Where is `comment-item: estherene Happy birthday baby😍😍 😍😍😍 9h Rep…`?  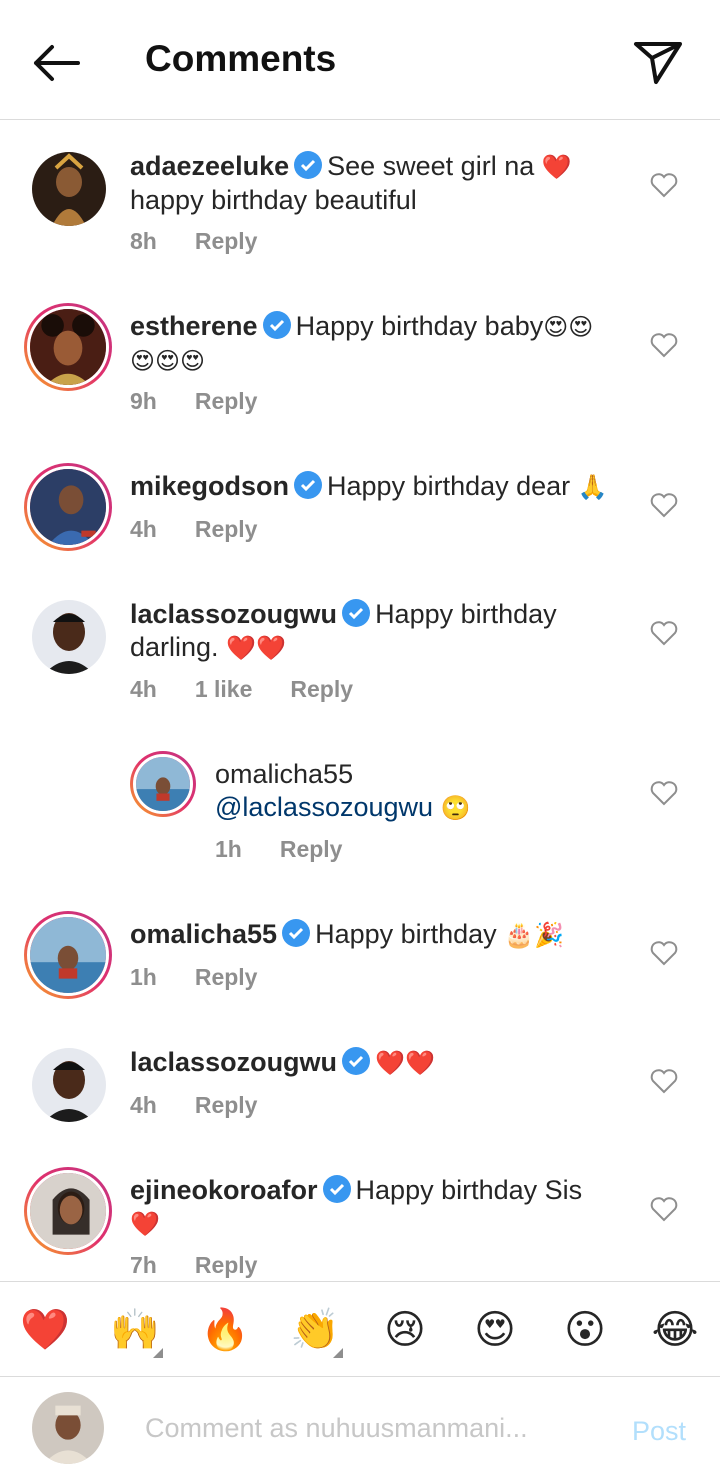
comment-item: estherene Happy birthday baby😍😍 😍😍😍 9h Rep… is located at coordinates (360, 375).